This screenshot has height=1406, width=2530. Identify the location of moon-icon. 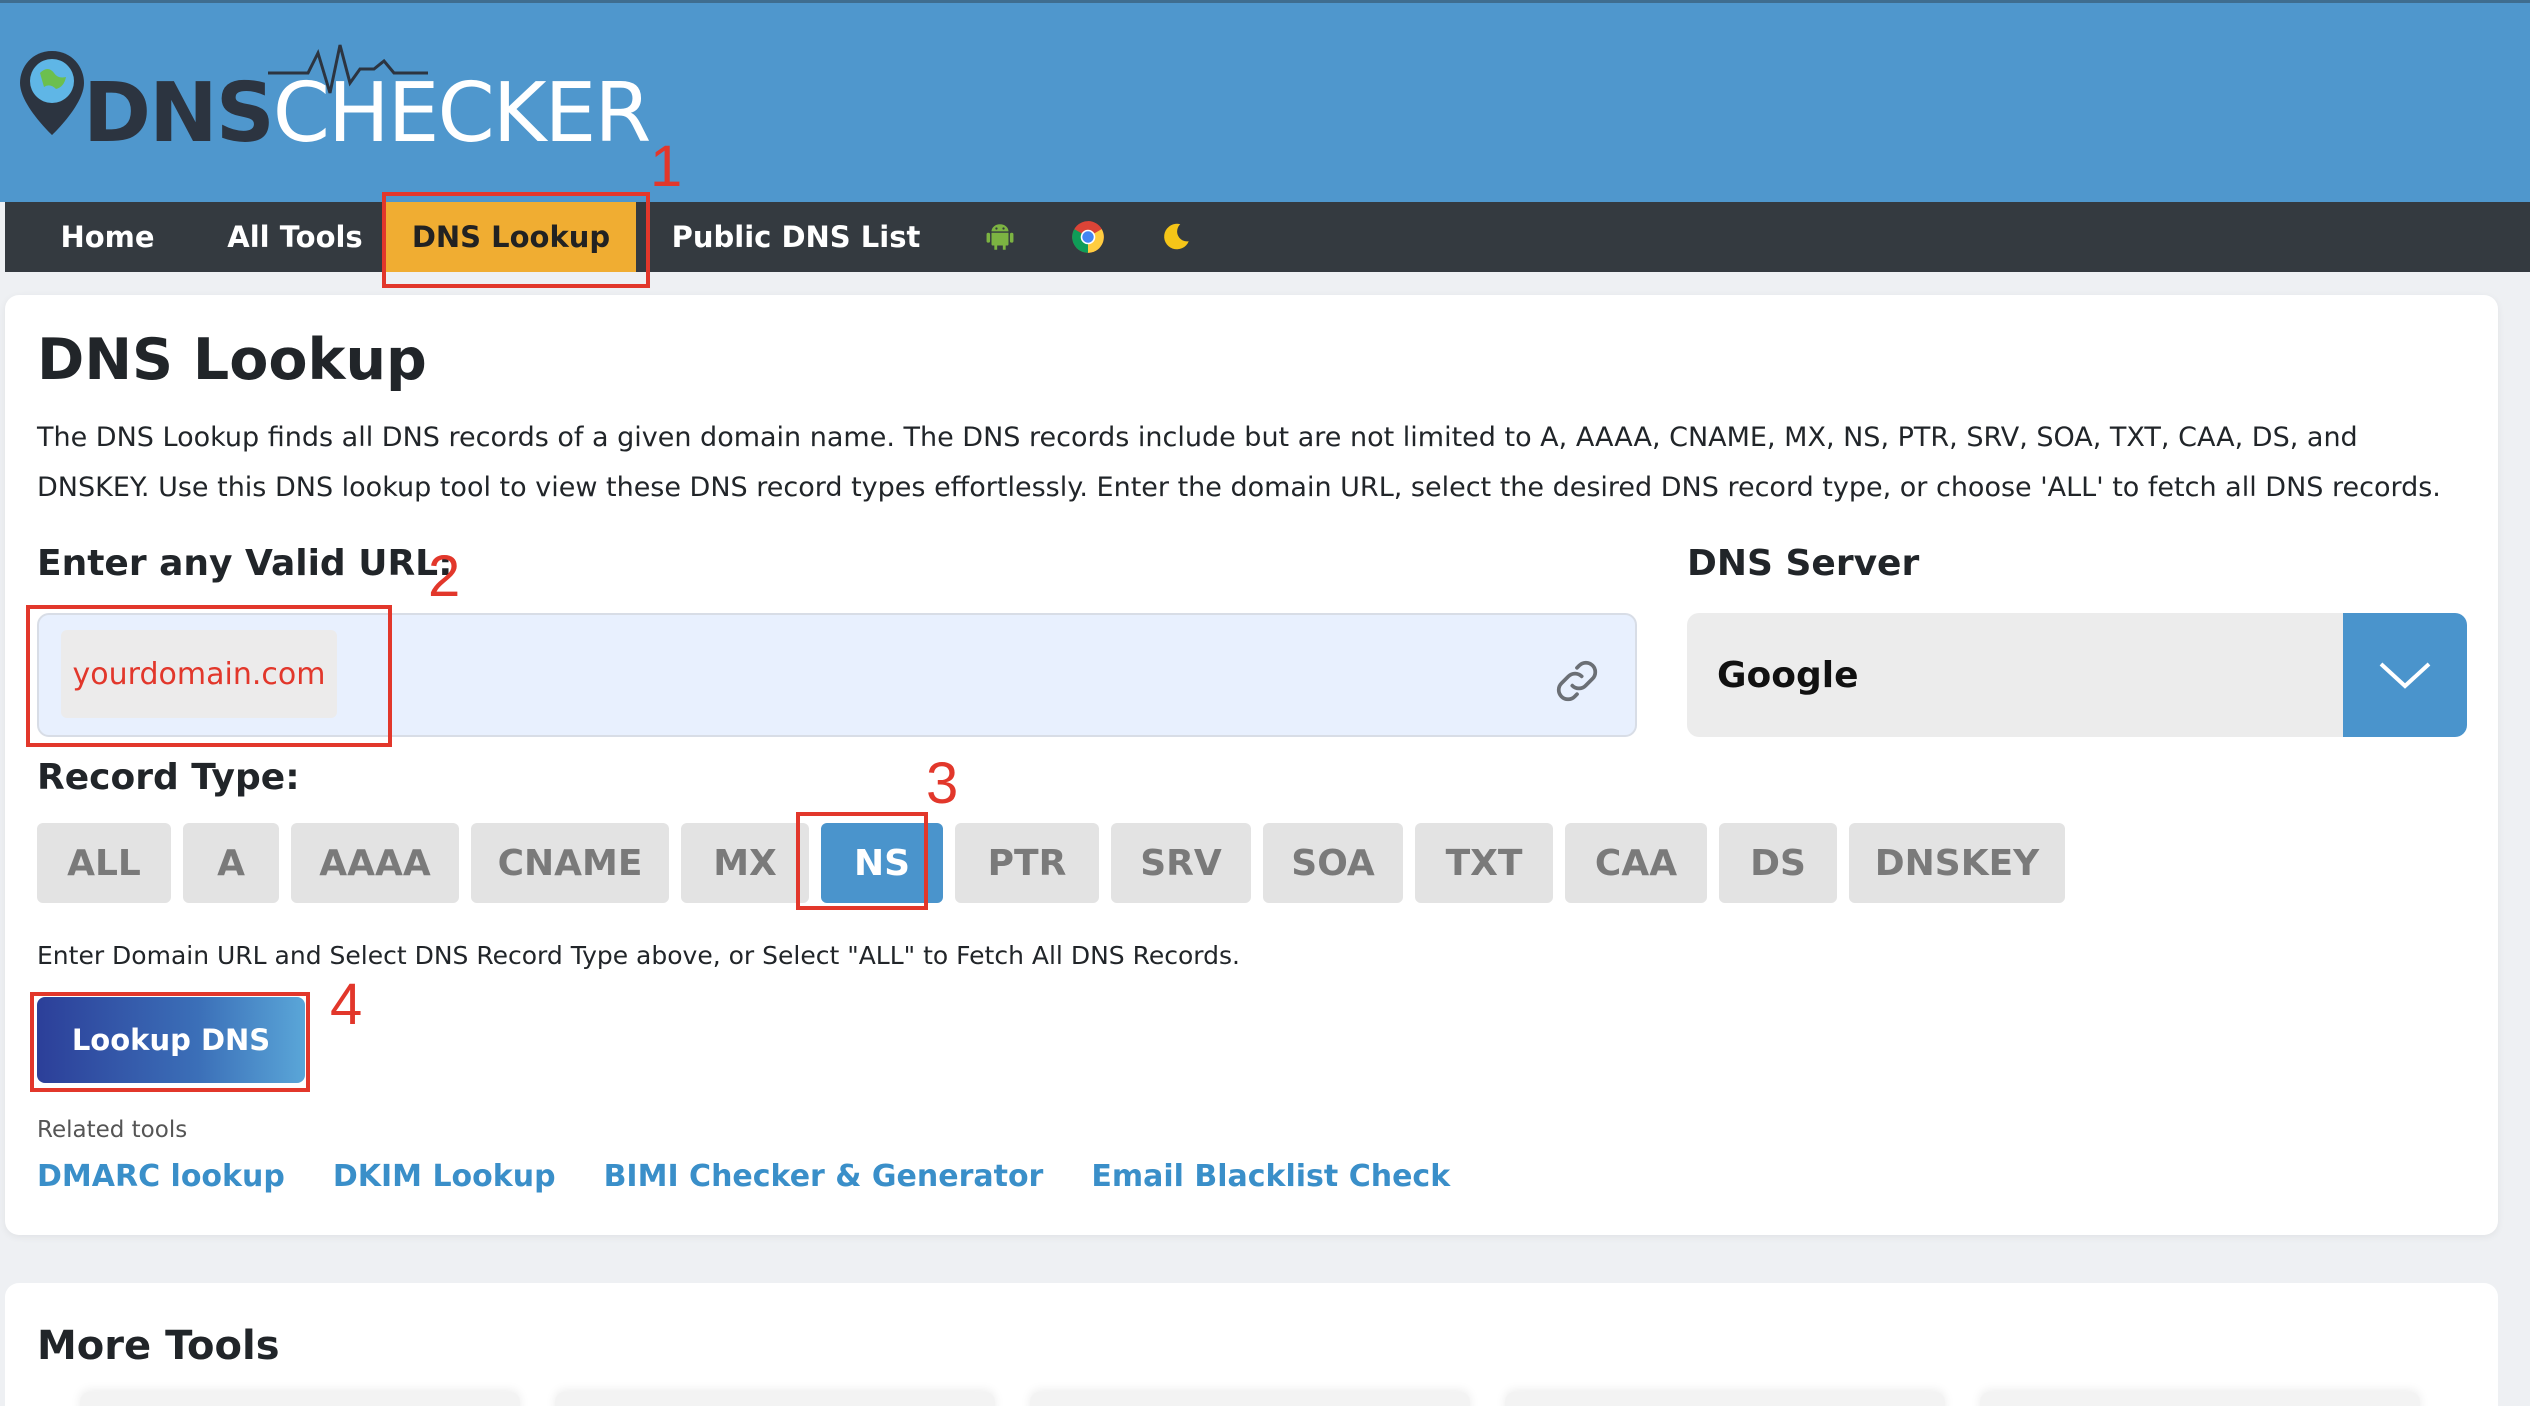
(1176, 237).